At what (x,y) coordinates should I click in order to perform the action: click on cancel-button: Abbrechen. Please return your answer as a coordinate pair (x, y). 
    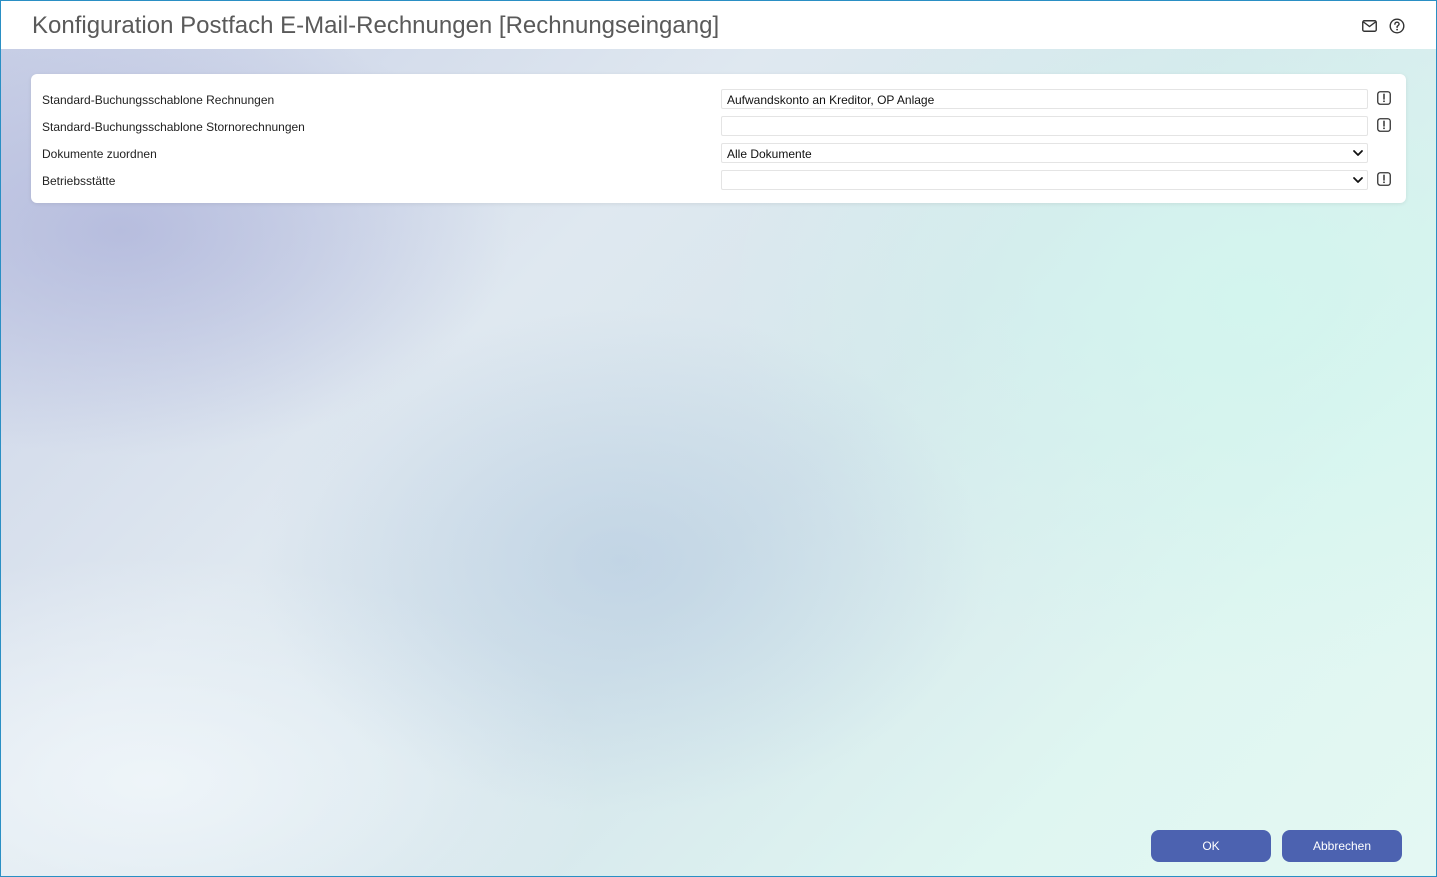
    Looking at the image, I should click on (1342, 846).